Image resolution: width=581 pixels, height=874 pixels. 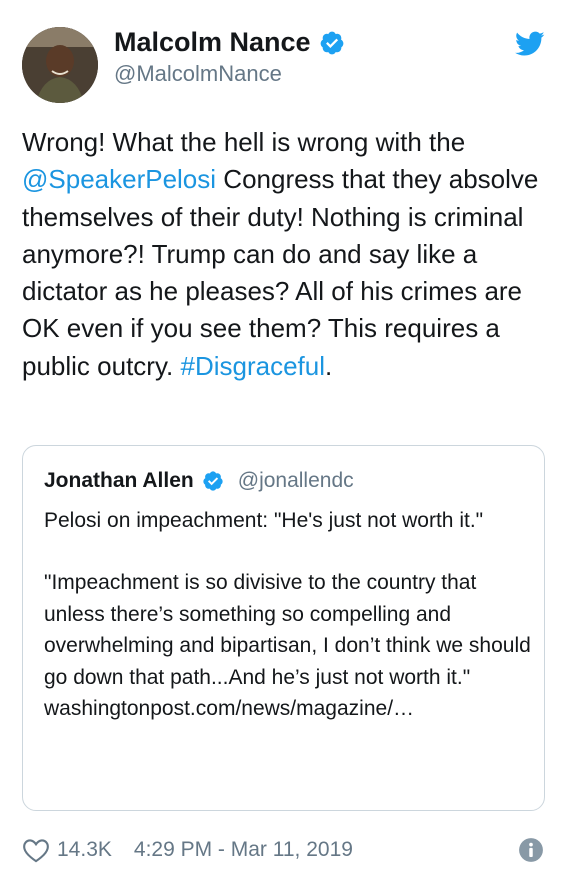 What do you see at coordinates (84, 850) in the screenshot?
I see `like-count: 14.3K` at bounding box center [84, 850].